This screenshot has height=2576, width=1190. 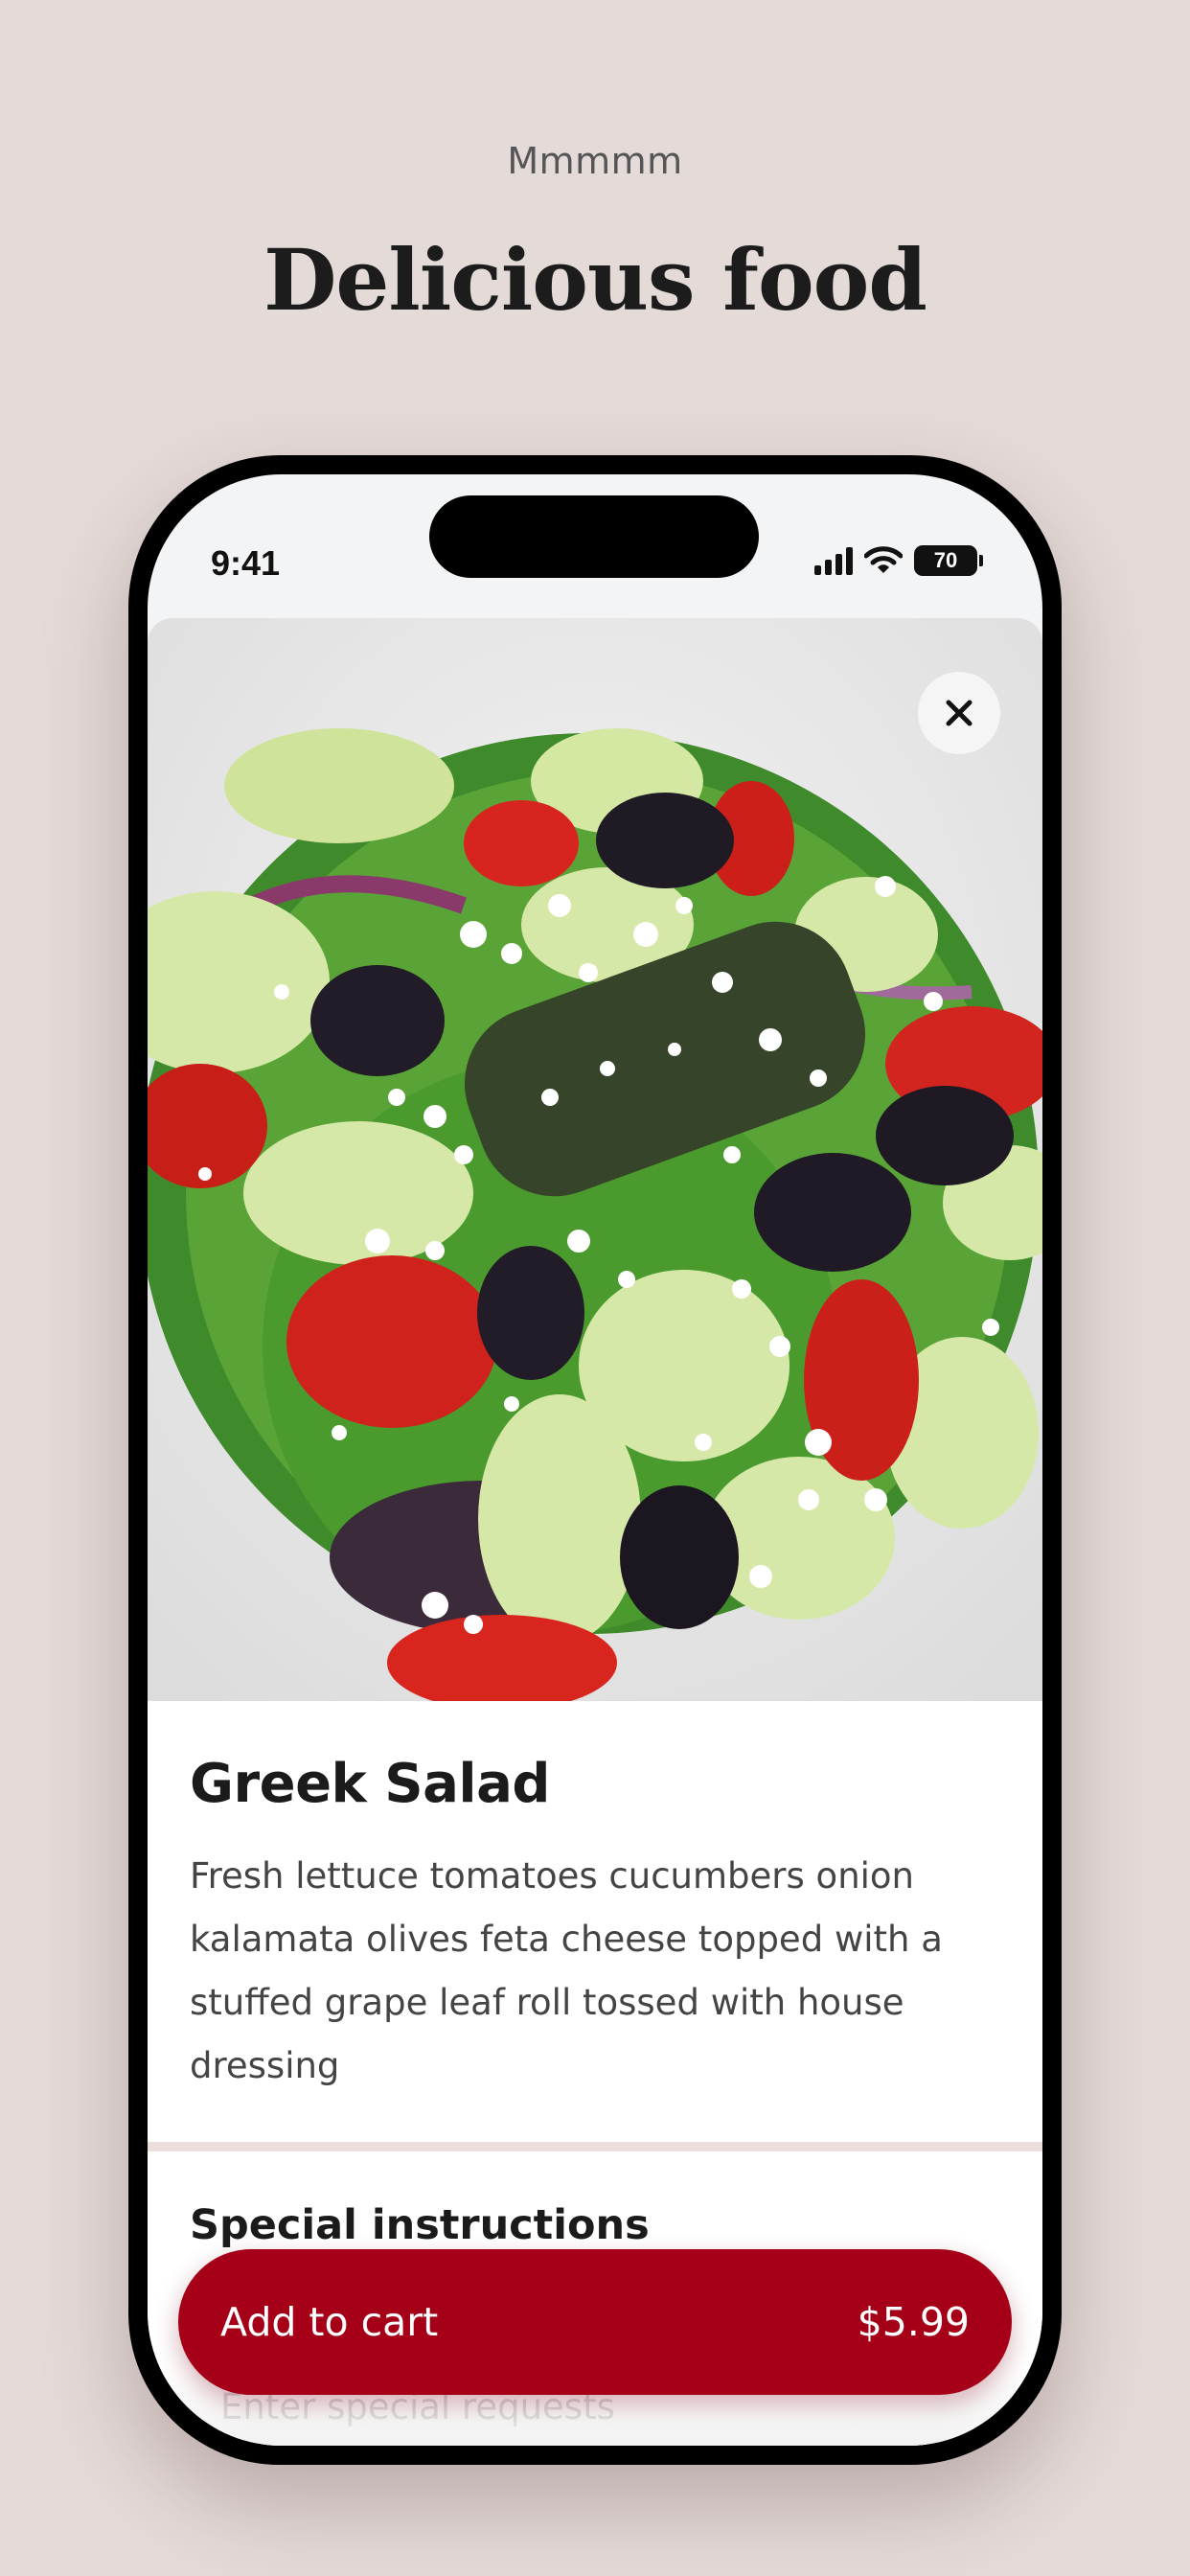 What do you see at coordinates (370, 1784) in the screenshot?
I see `item-title: Greek Salad` at bounding box center [370, 1784].